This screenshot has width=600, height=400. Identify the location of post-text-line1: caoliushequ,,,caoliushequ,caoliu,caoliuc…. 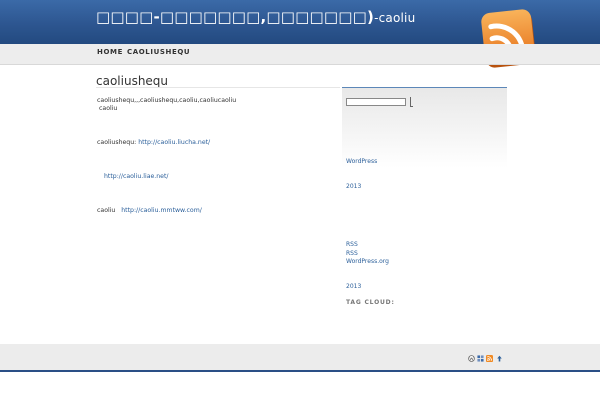
(167, 100).